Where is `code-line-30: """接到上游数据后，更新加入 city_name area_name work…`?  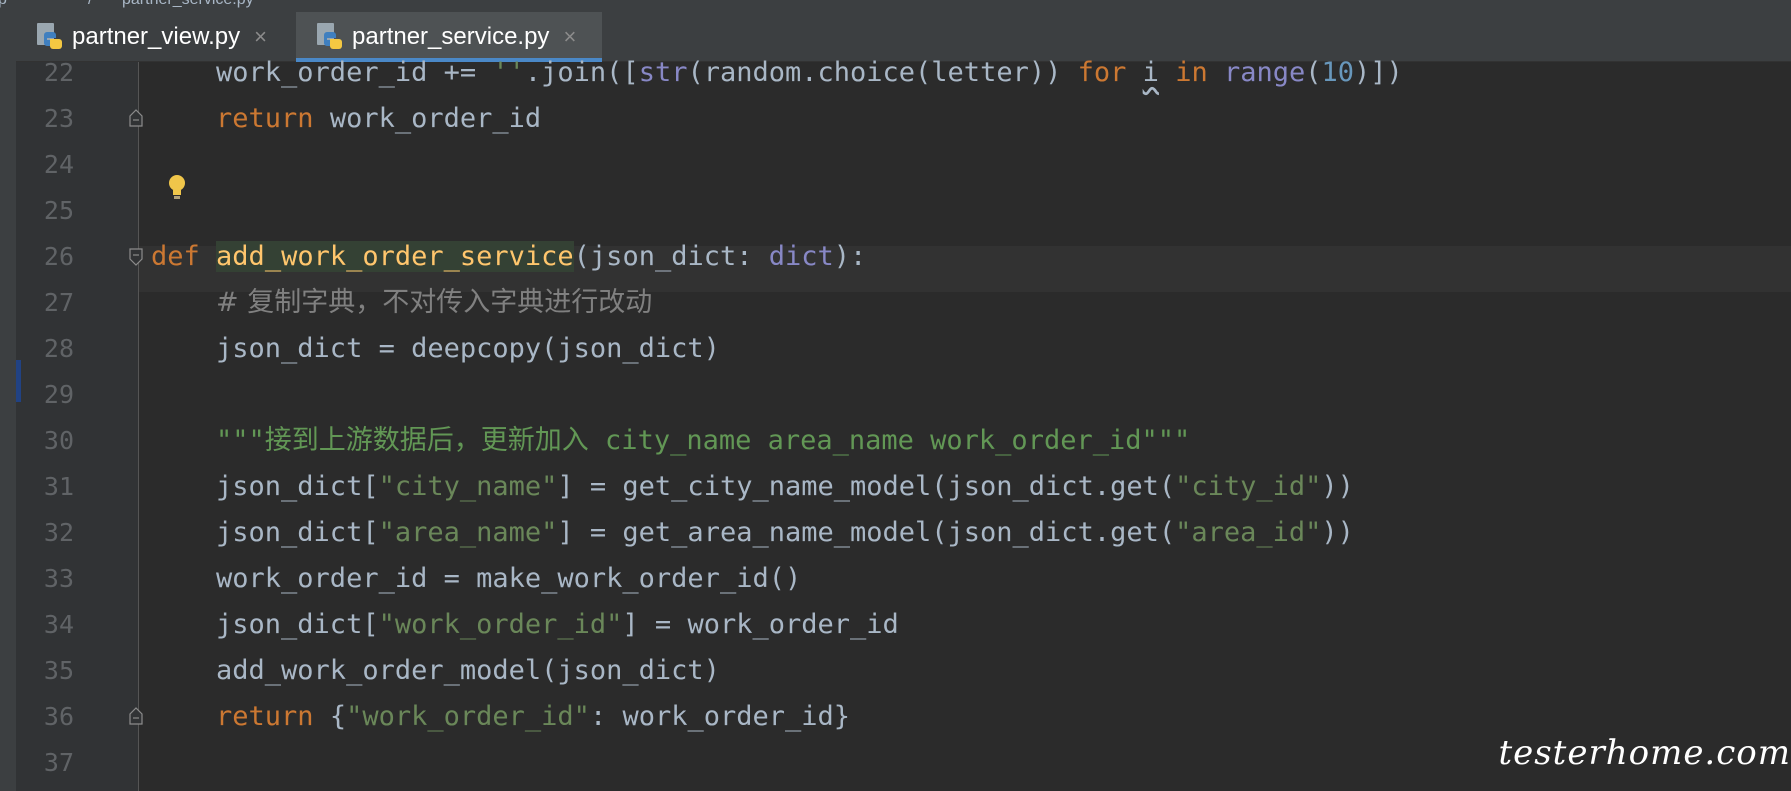 code-line-30: """接到上游数据后，更新加入 city_name area_name work… is located at coordinates (703, 440).